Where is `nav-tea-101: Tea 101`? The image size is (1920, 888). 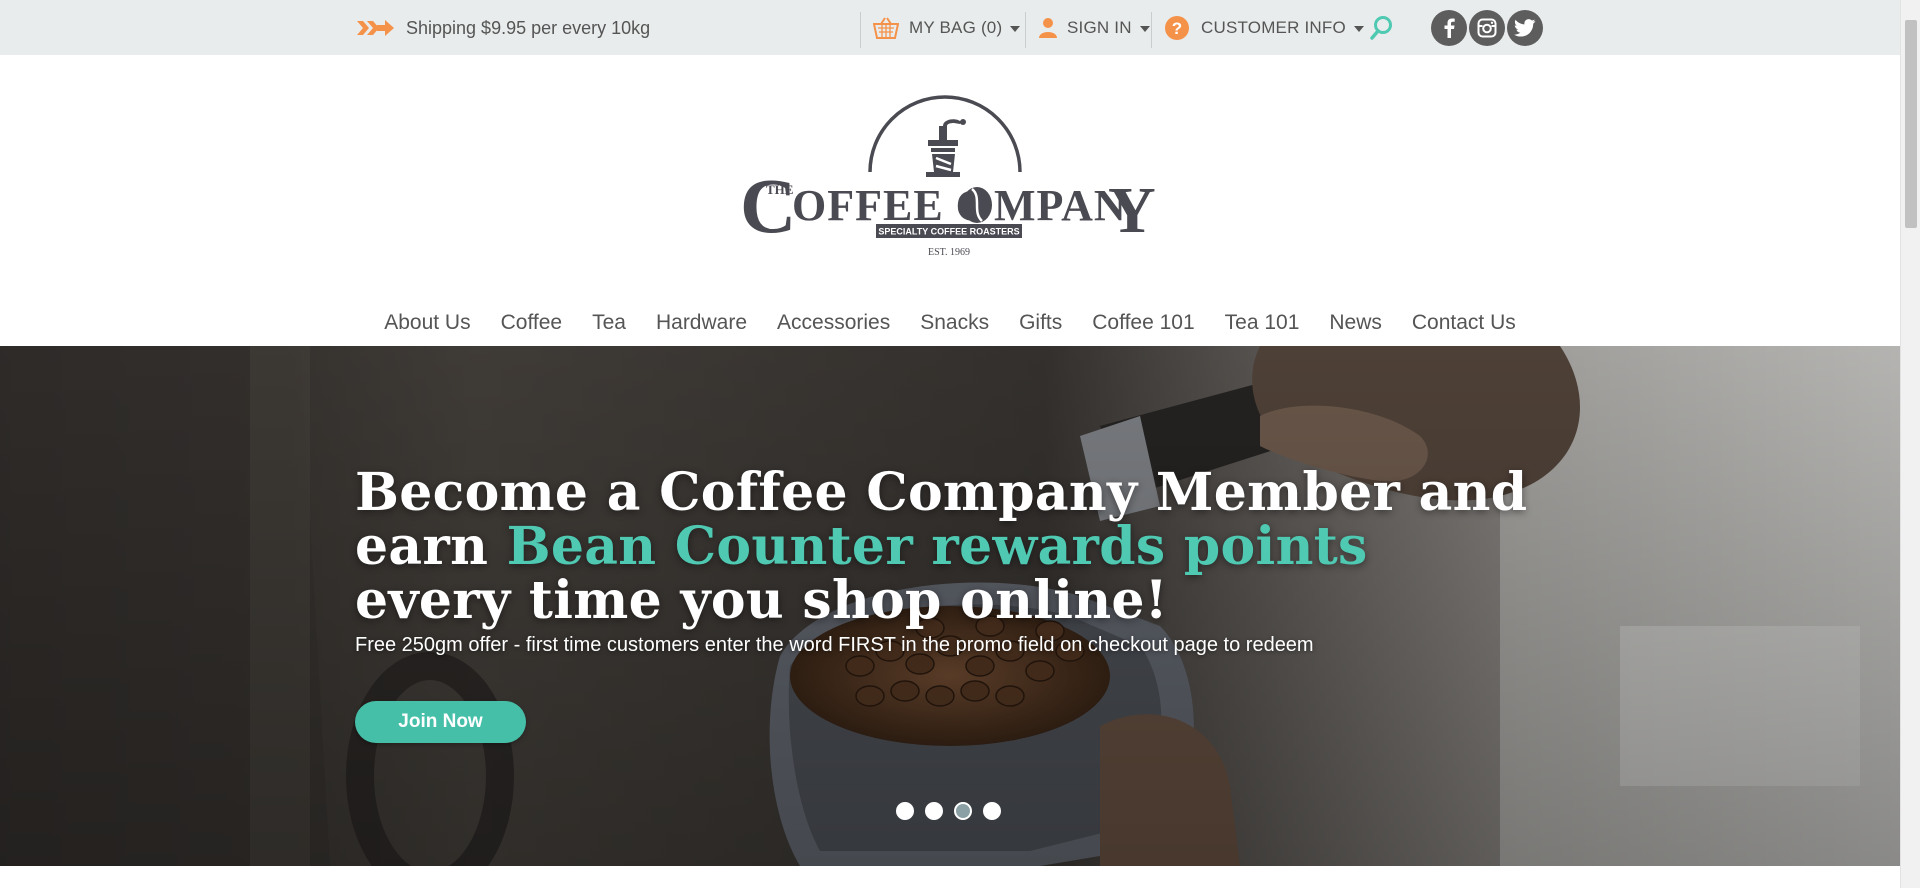 nav-tea-101: Tea 101 is located at coordinates (1262, 323).